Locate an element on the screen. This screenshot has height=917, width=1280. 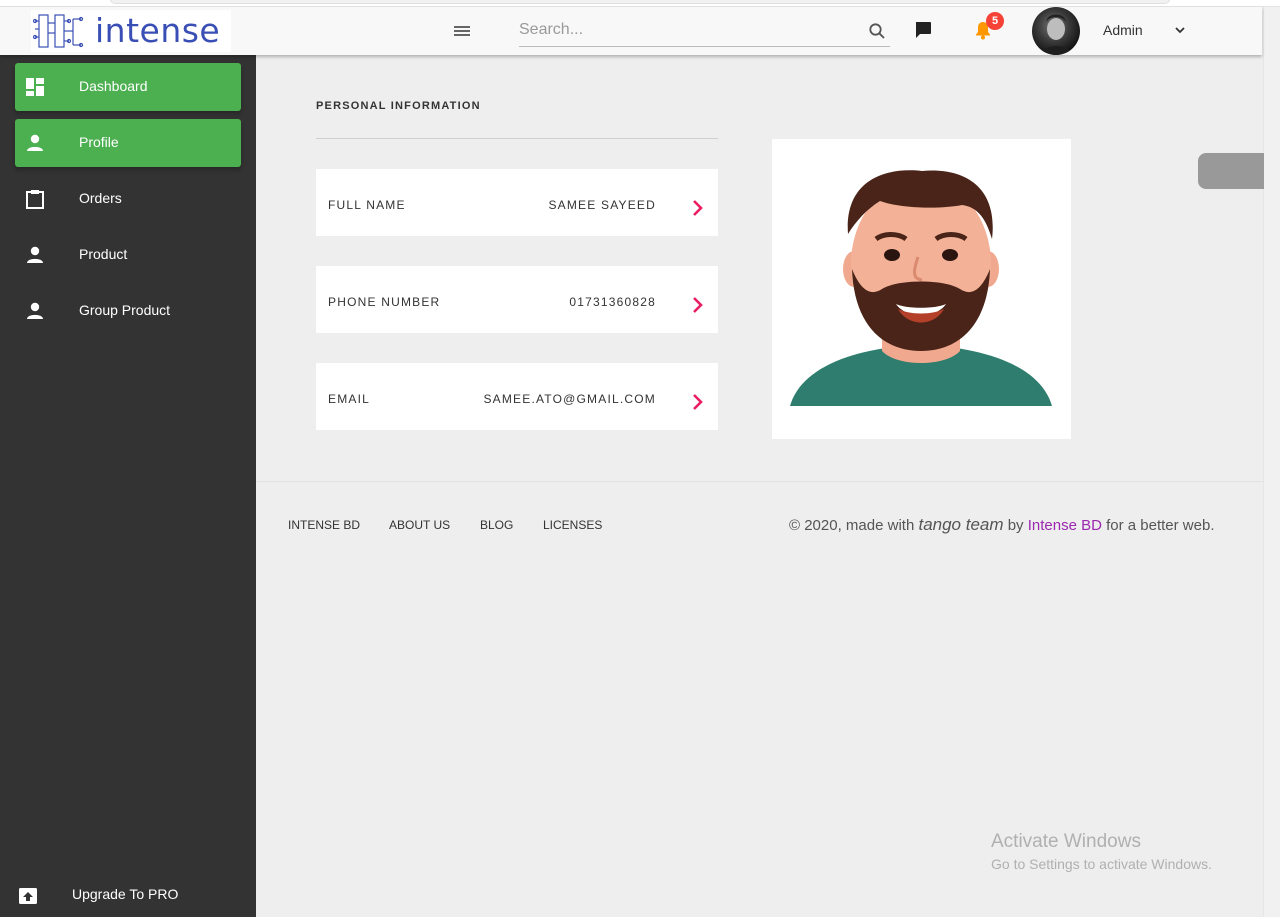
search-icon is located at coordinates (877, 31).